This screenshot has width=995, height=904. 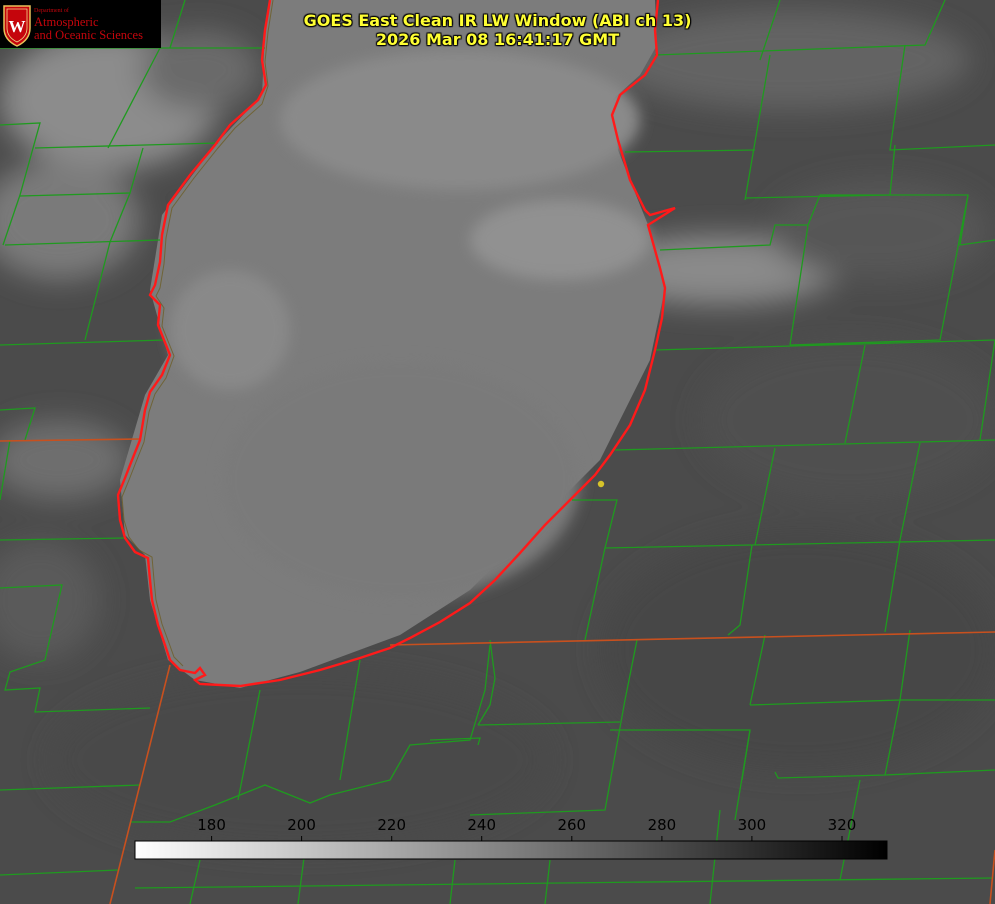 What do you see at coordinates (511, 850) in the screenshot?
I see `colorbar-gradient` at bounding box center [511, 850].